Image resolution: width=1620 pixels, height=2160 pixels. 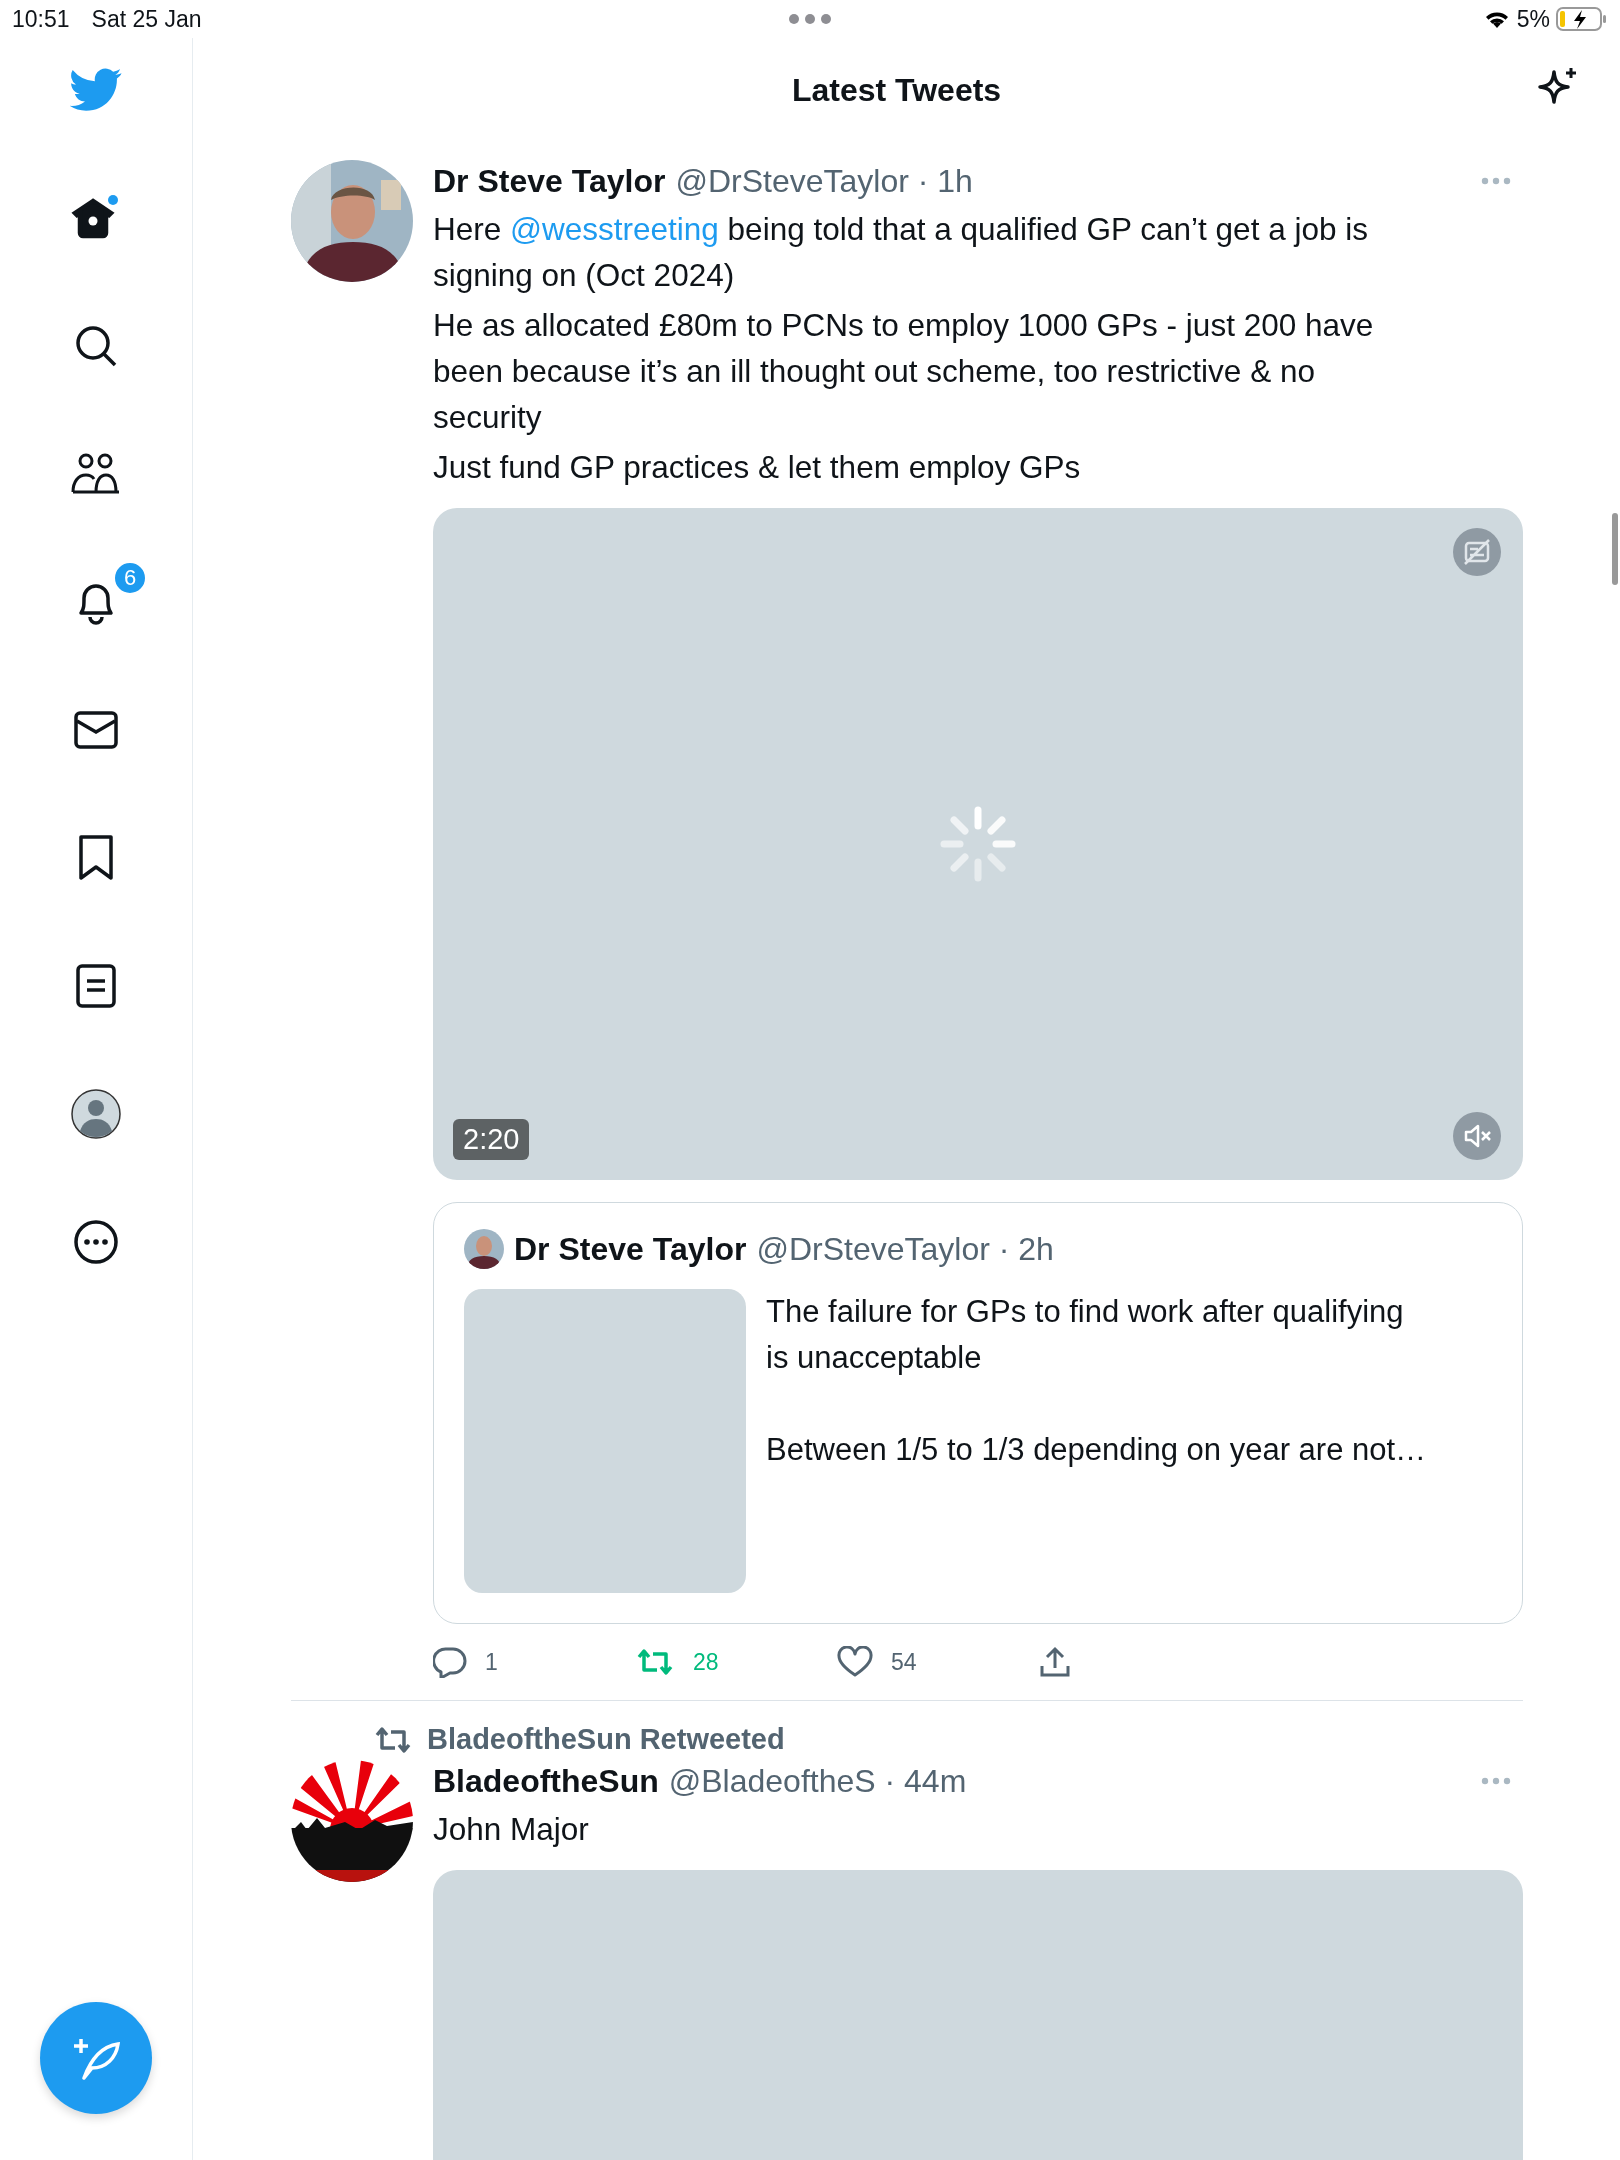 What do you see at coordinates (904, 1662) in the screenshot?
I see `like-count: 54` at bounding box center [904, 1662].